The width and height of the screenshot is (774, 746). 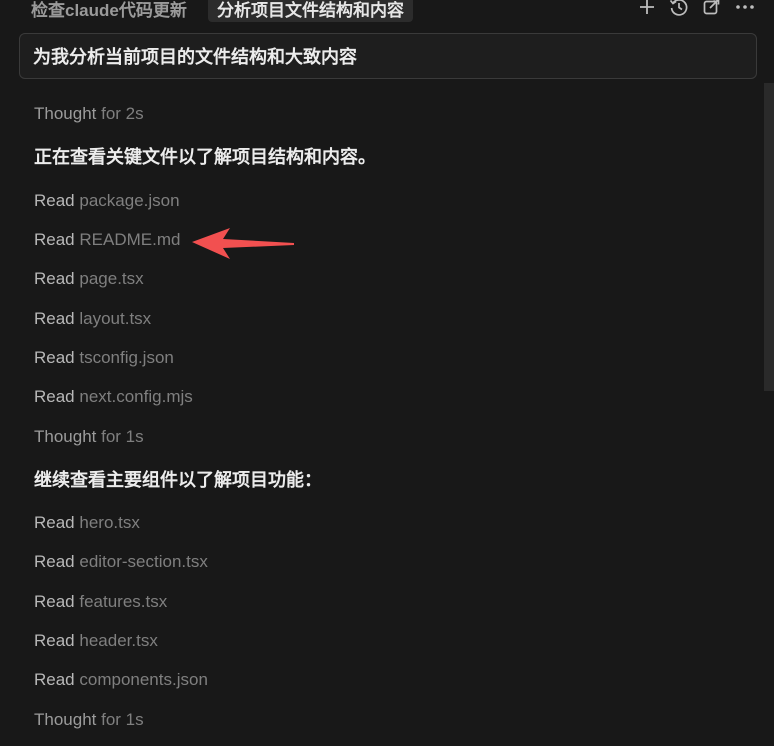 I want to click on read-line-next-config: Read next.config.mjs, so click(x=113, y=397).